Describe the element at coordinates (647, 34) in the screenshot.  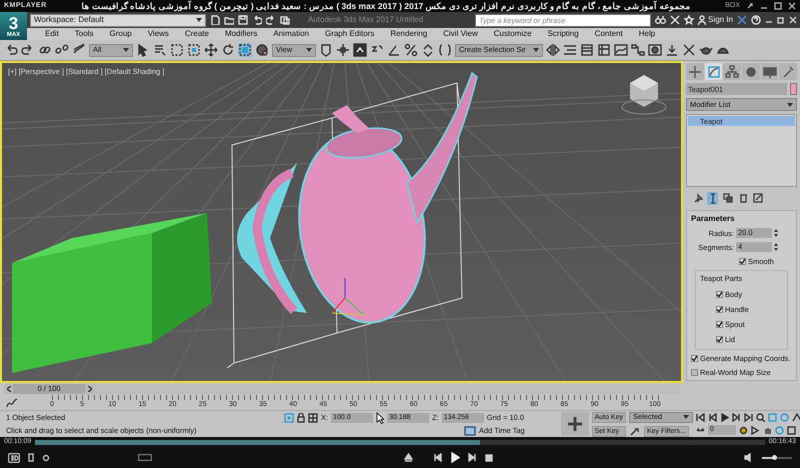
I see `menu-item: Help` at that location.